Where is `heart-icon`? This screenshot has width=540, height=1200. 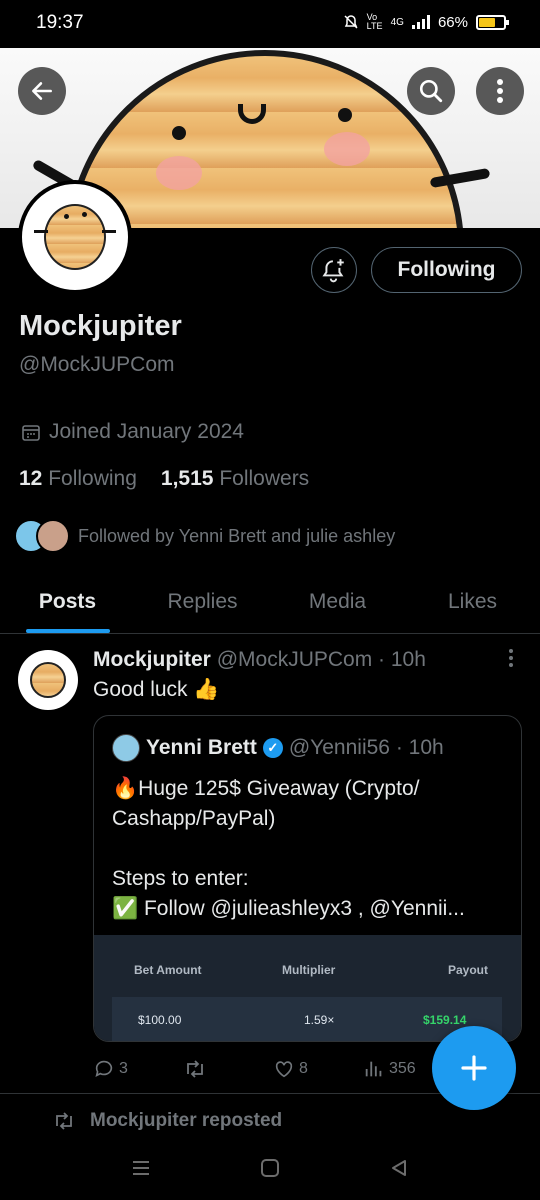 heart-icon is located at coordinates (284, 1069).